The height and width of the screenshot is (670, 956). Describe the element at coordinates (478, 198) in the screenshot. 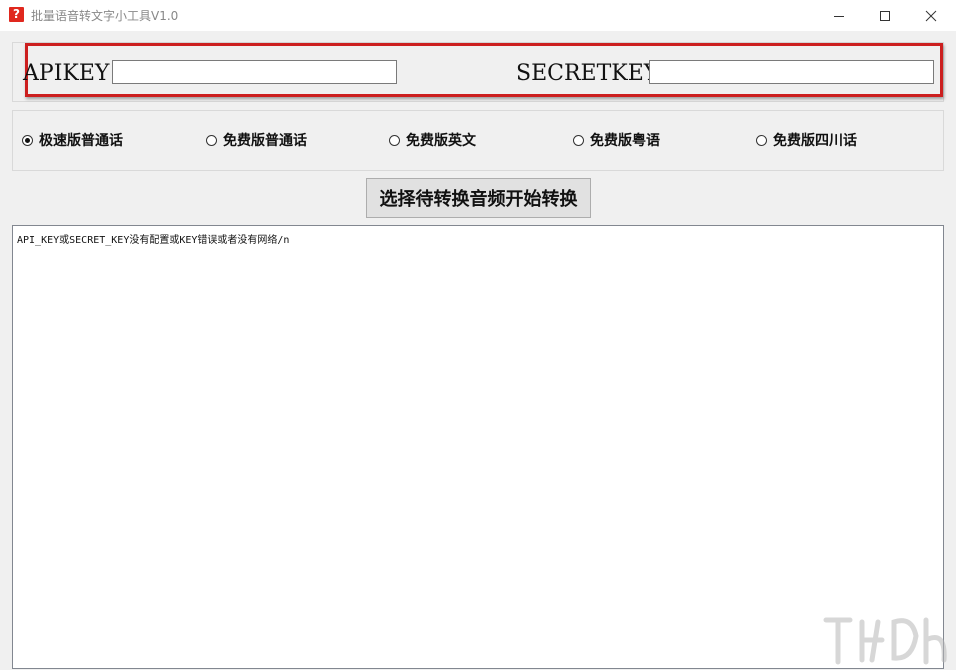

I see `convert-button: 选择待转换音频开始转换` at that location.